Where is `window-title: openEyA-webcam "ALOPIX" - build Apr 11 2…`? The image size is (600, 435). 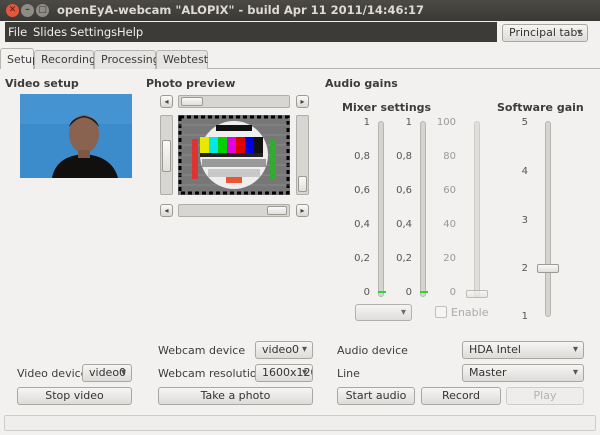 window-title: openEyA-webcam "ALOPIX" - build Apr 11 2… is located at coordinates (241, 10).